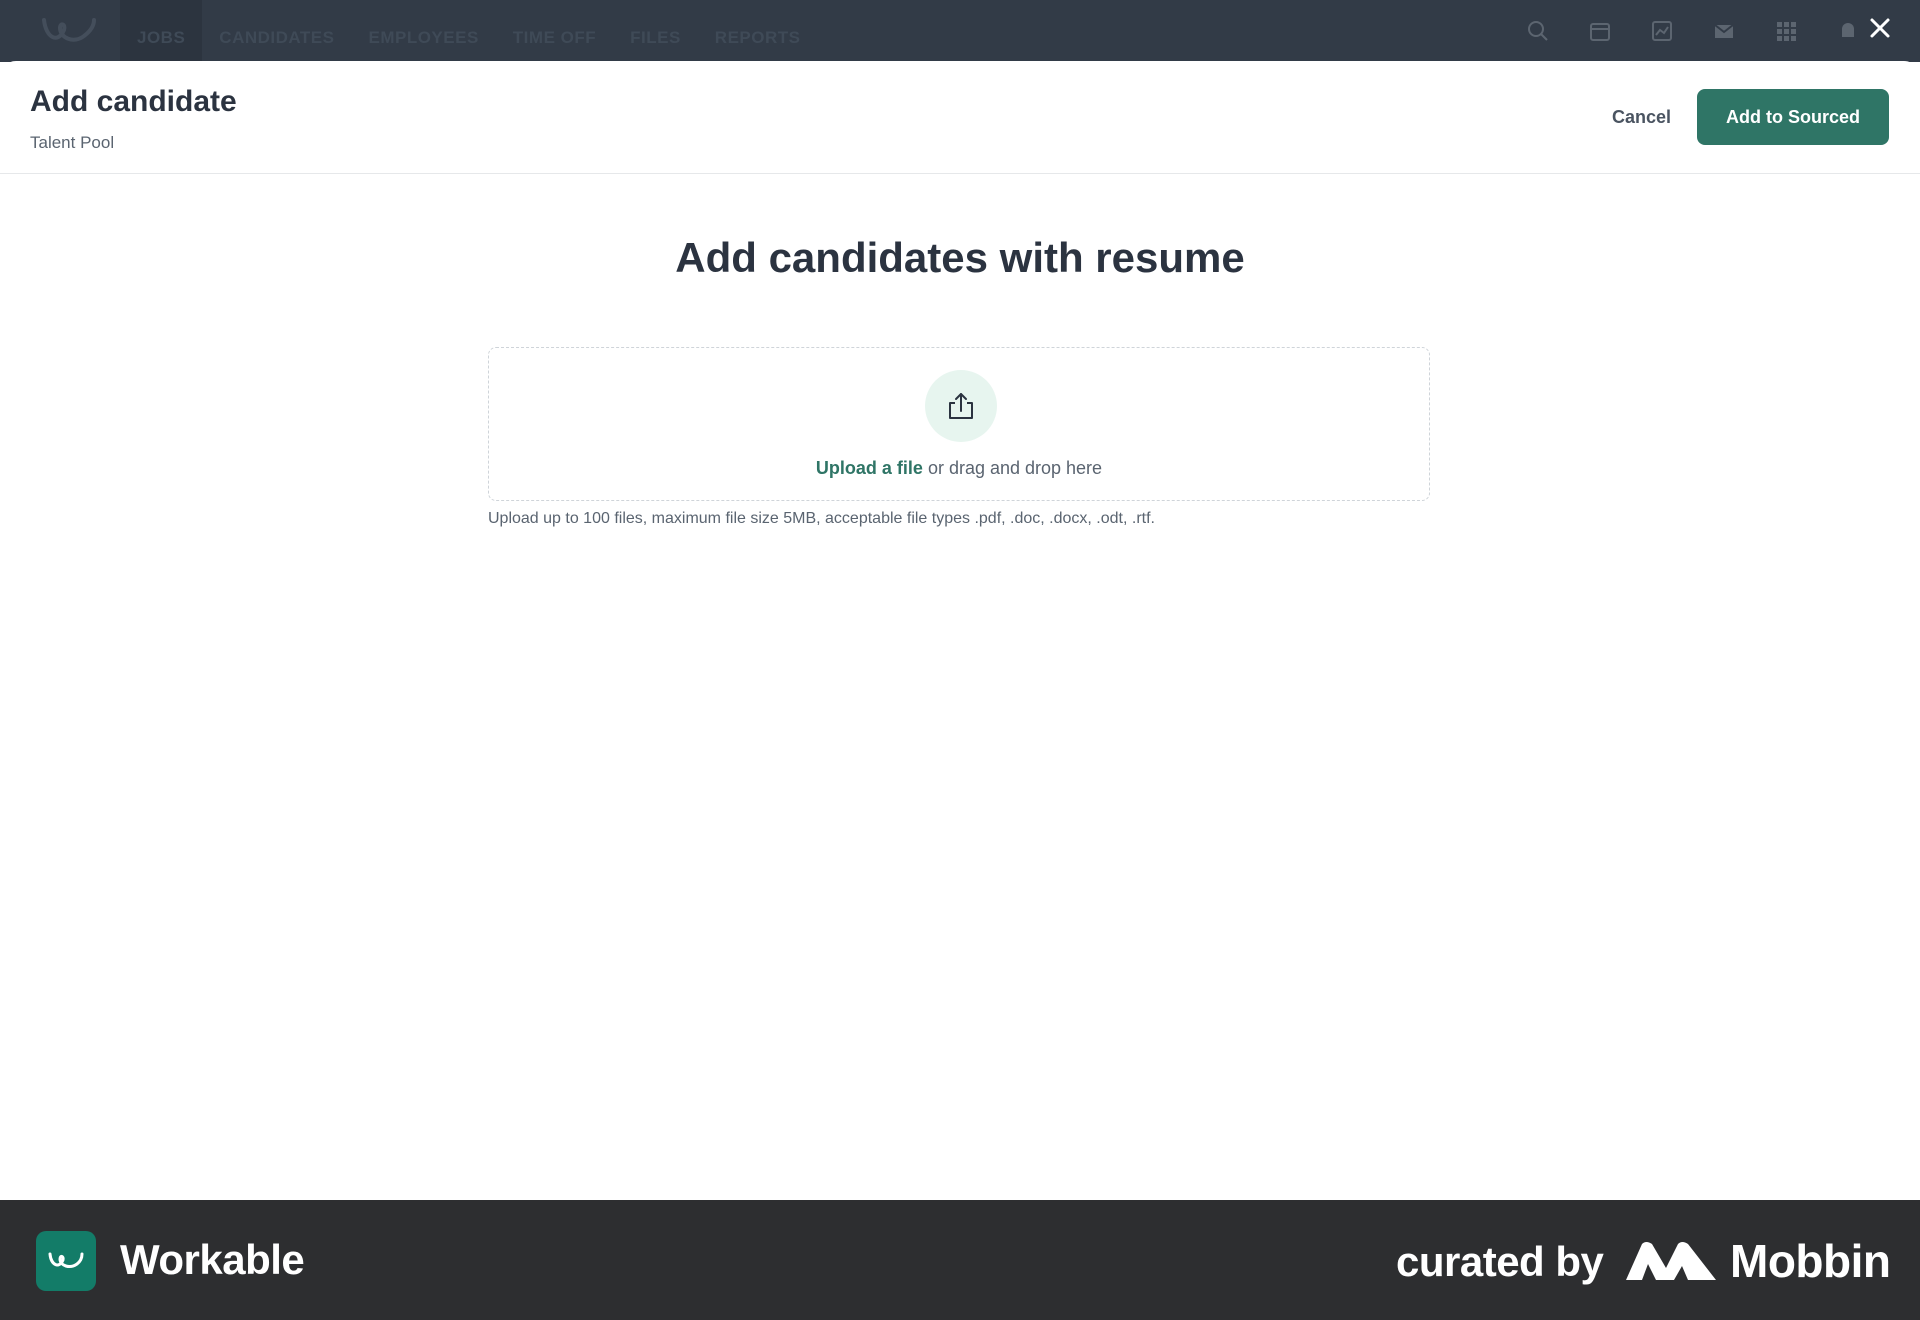 The height and width of the screenshot is (1320, 1920). I want to click on mail-icon, so click(1724, 31).